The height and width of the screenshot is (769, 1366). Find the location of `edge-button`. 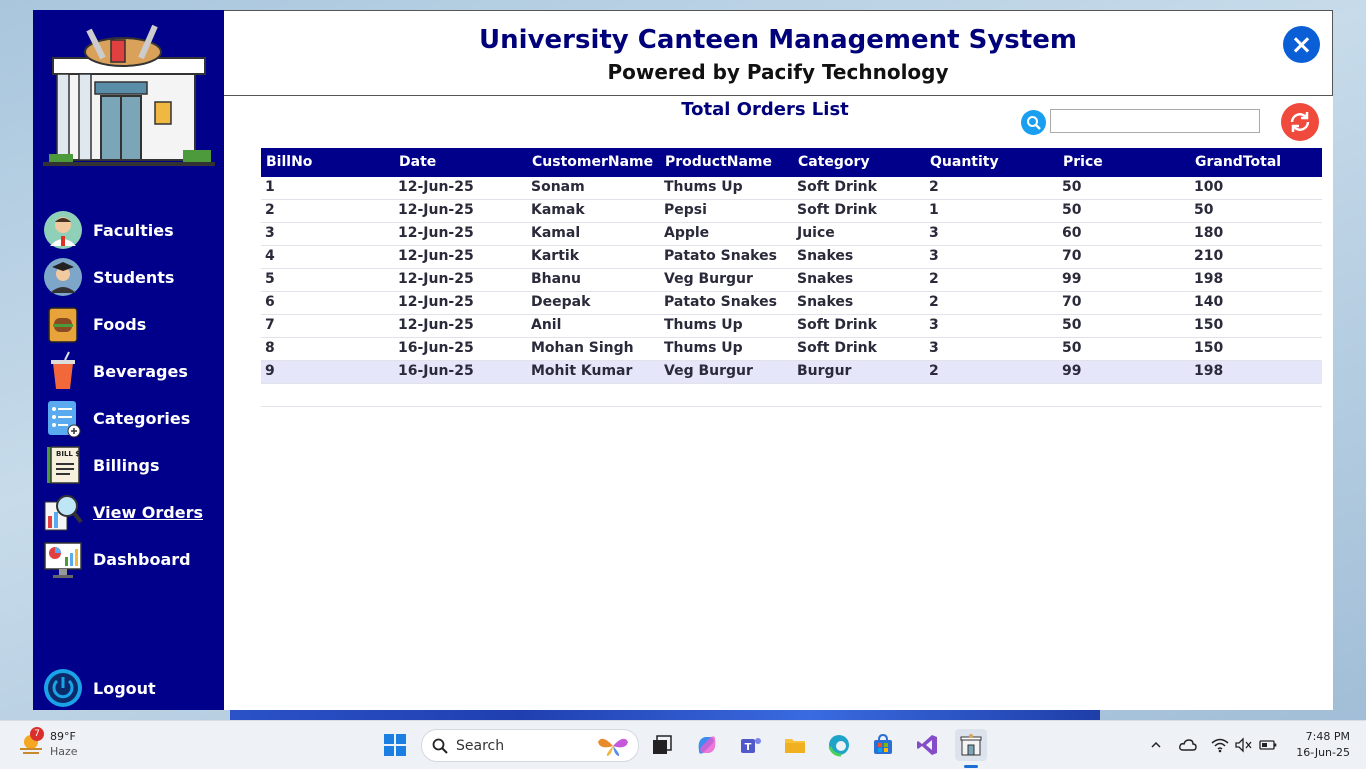

edge-button is located at coordinates (839, 745).